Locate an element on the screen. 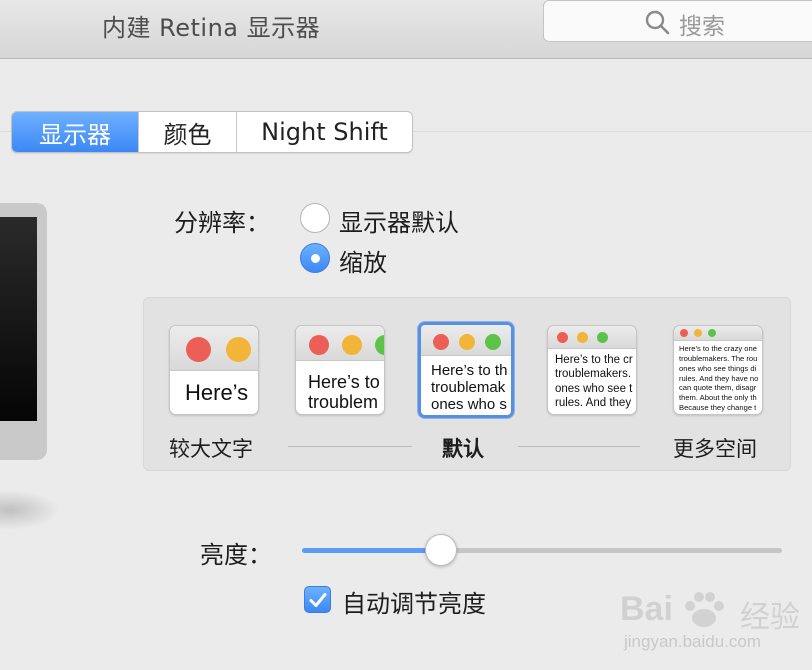  tab-night-shift: Night Shift is located at coordinates (324, 132).